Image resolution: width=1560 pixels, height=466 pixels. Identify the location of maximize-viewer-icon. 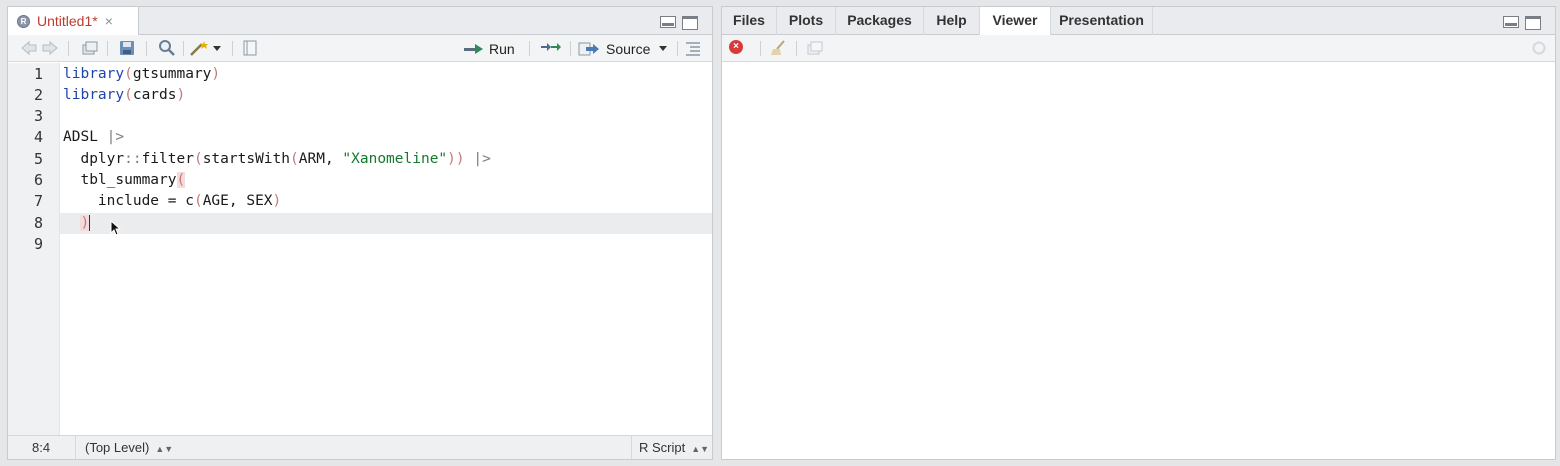
(1533, 23).